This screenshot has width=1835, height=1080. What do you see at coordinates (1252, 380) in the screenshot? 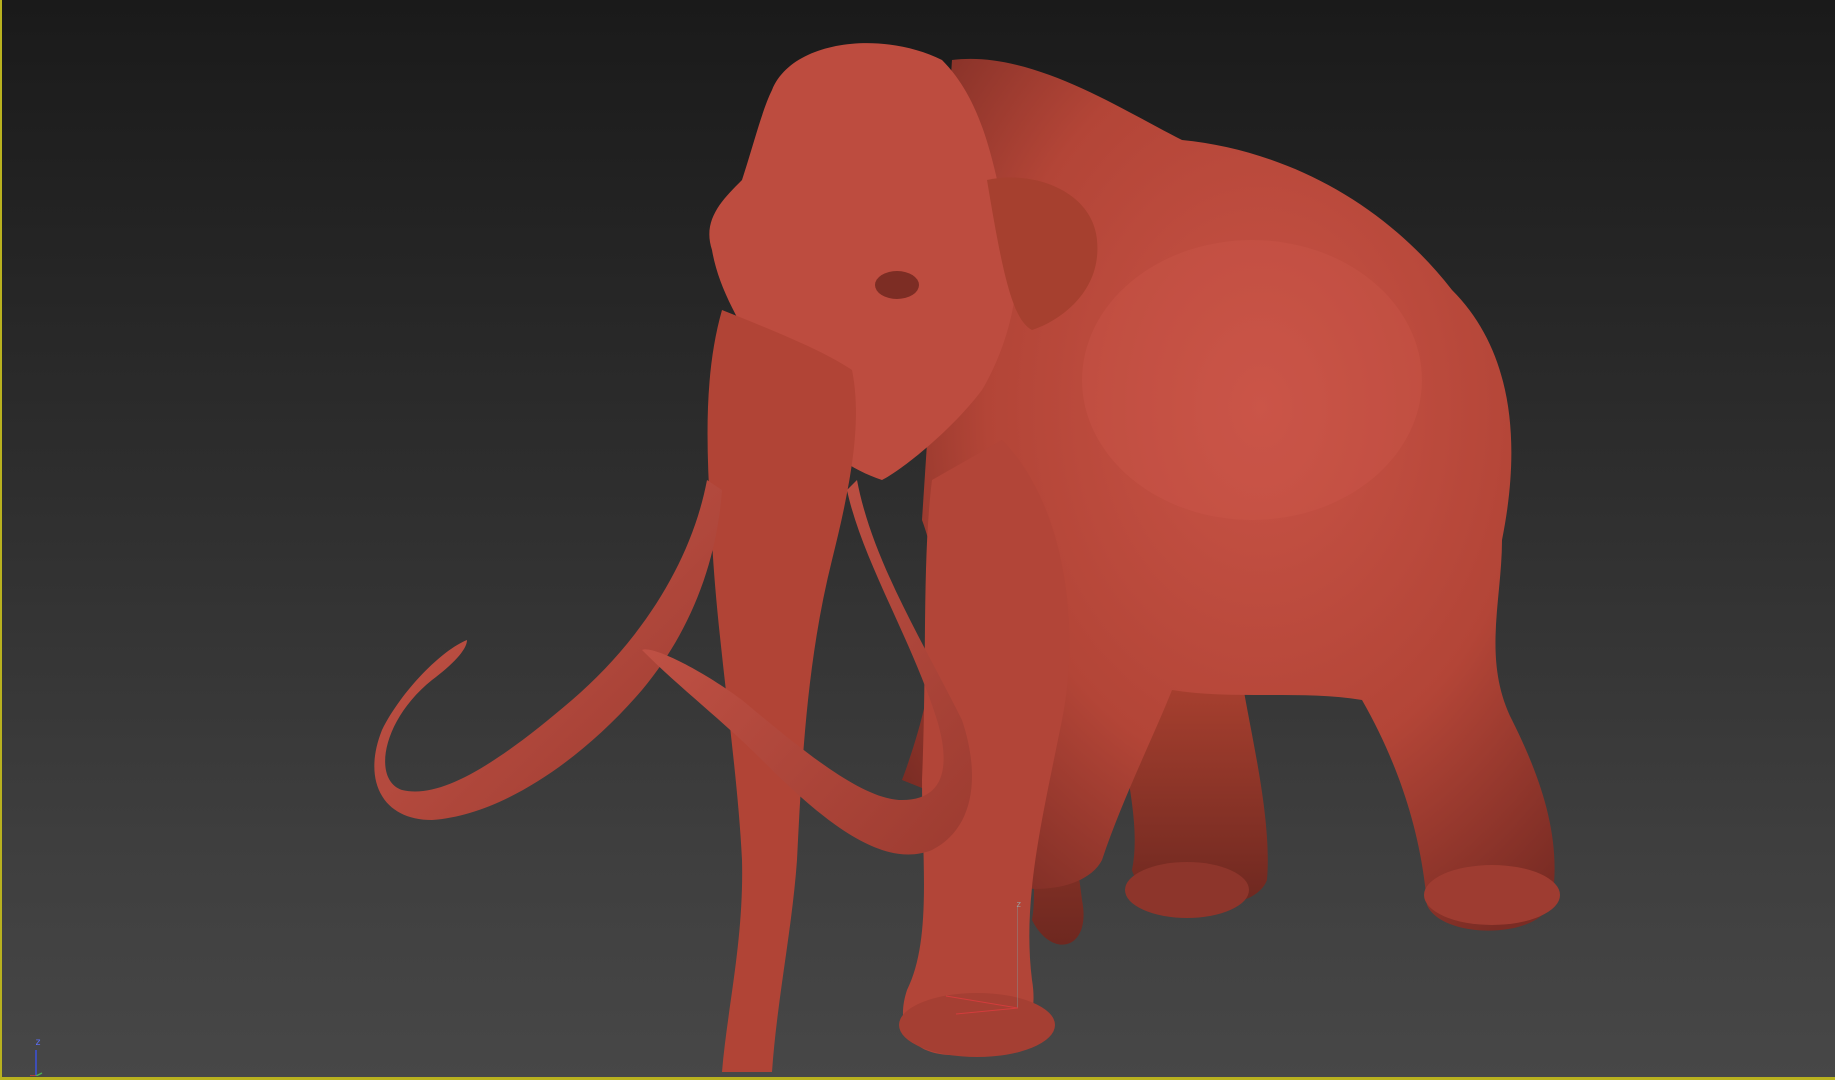
I see `body-highlight` at bounding box center [1252, 380].